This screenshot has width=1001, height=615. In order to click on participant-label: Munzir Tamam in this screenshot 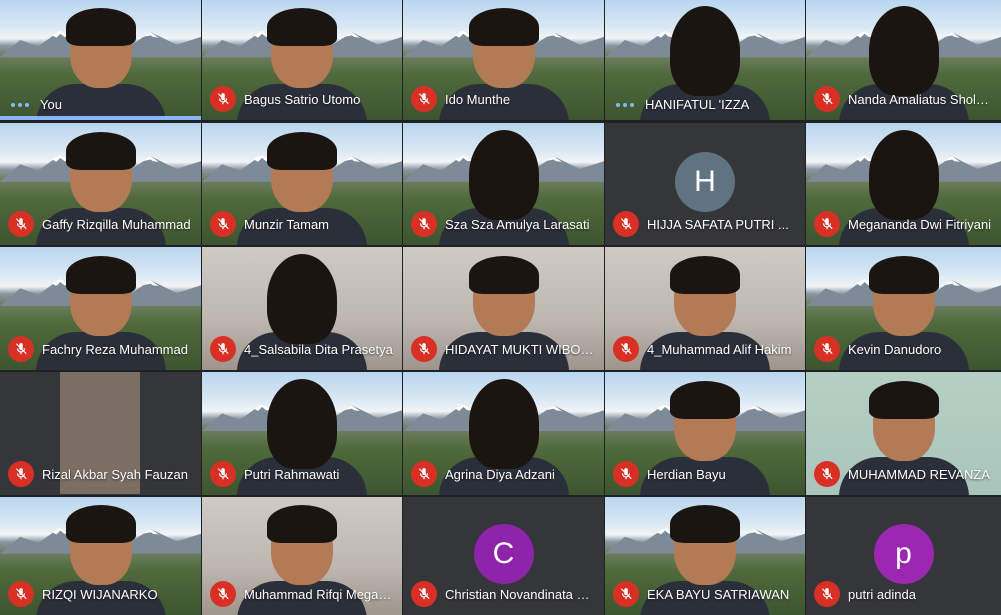, I will do `click(303, 224)`.